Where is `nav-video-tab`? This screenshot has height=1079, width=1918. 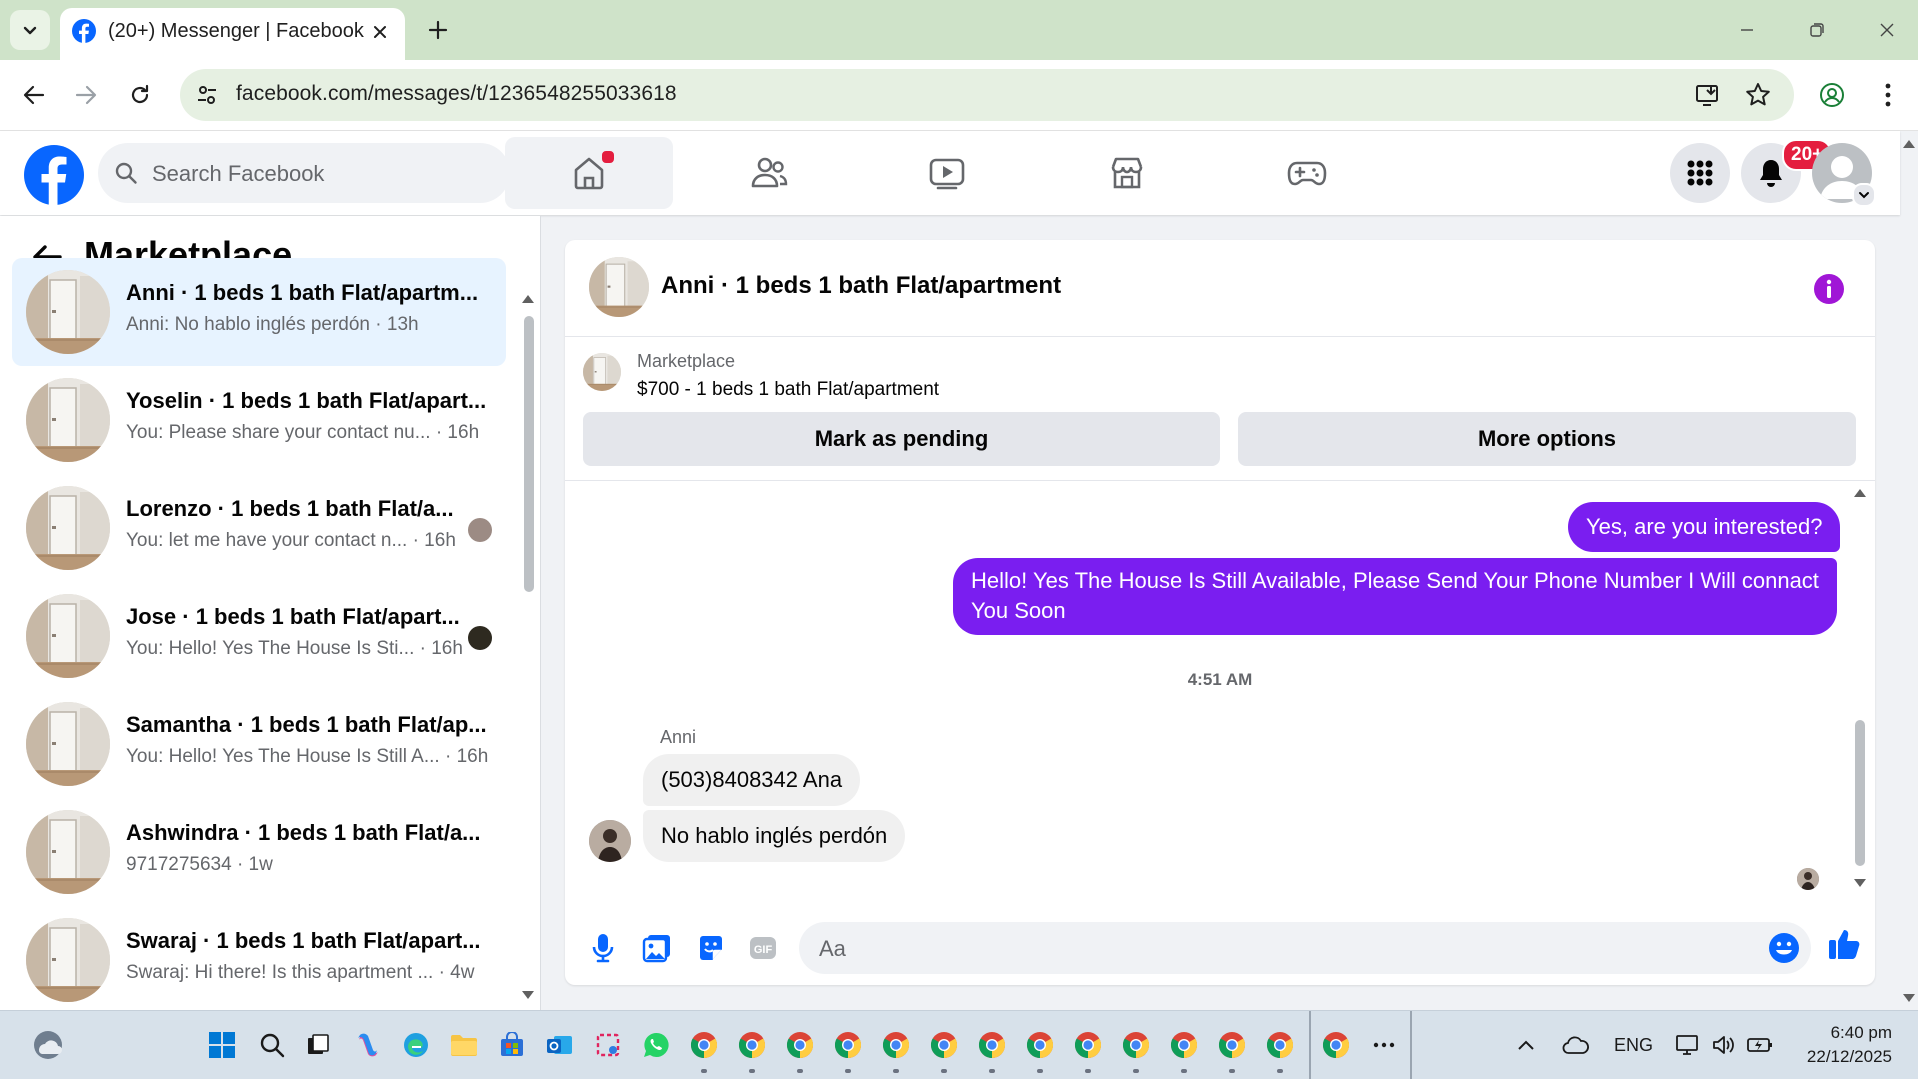 nav-video-tab is located at coordinates (947, 173).